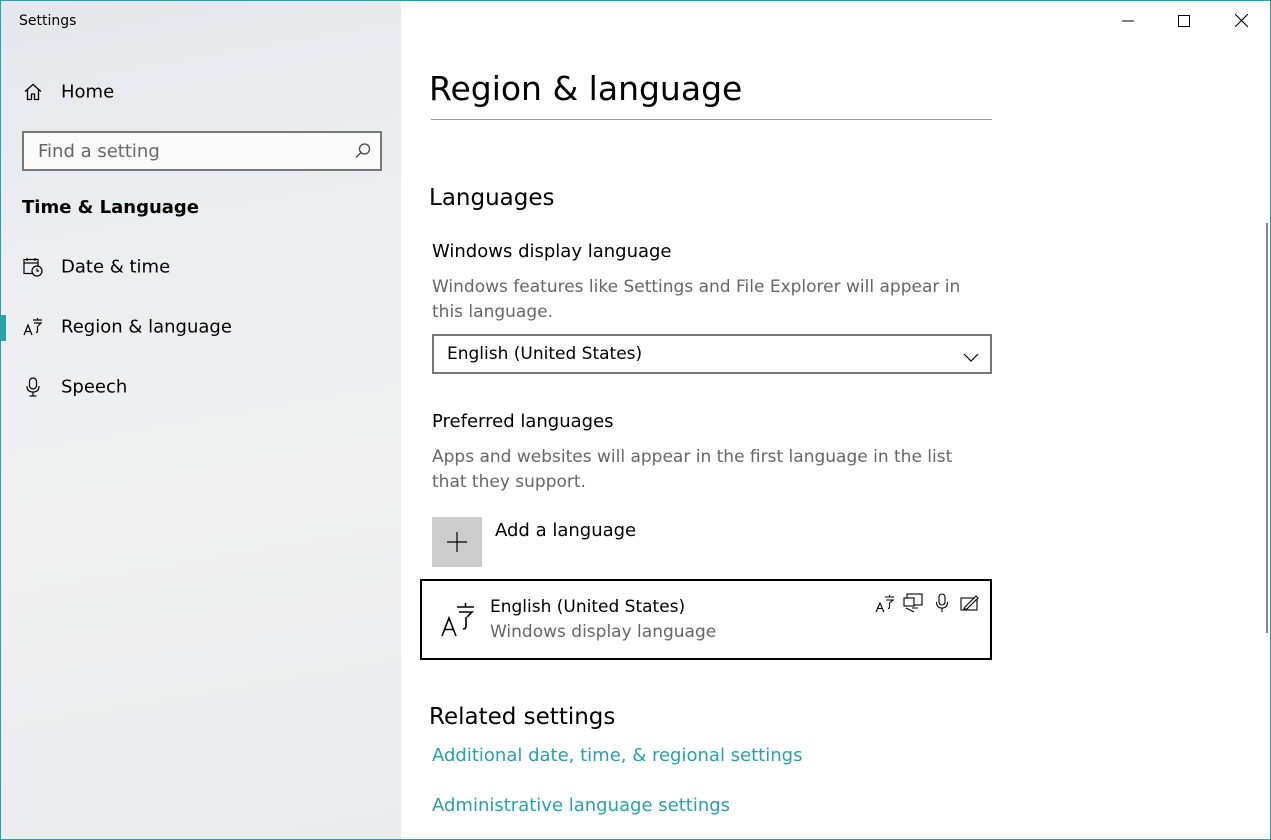 The height and width of the screenshot is (840, 1271). What do you see at coordinates (33, 92) in the screenshot?
I see `home-icon` at bounding box center [33, 92].